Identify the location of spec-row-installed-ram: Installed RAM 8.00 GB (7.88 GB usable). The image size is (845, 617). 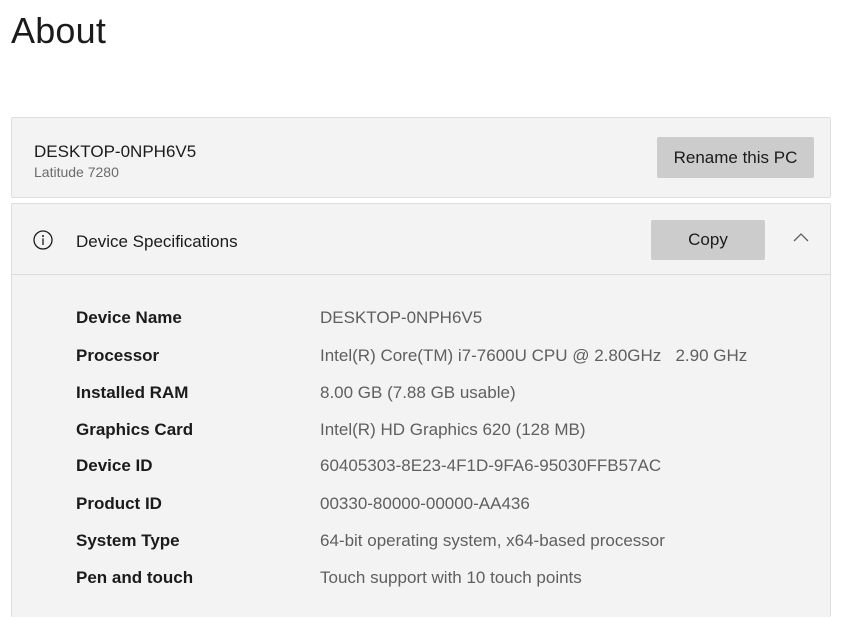
(446, 395).